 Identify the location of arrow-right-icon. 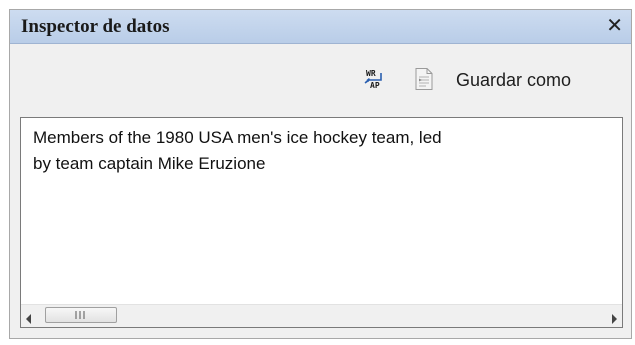
(614, 320).